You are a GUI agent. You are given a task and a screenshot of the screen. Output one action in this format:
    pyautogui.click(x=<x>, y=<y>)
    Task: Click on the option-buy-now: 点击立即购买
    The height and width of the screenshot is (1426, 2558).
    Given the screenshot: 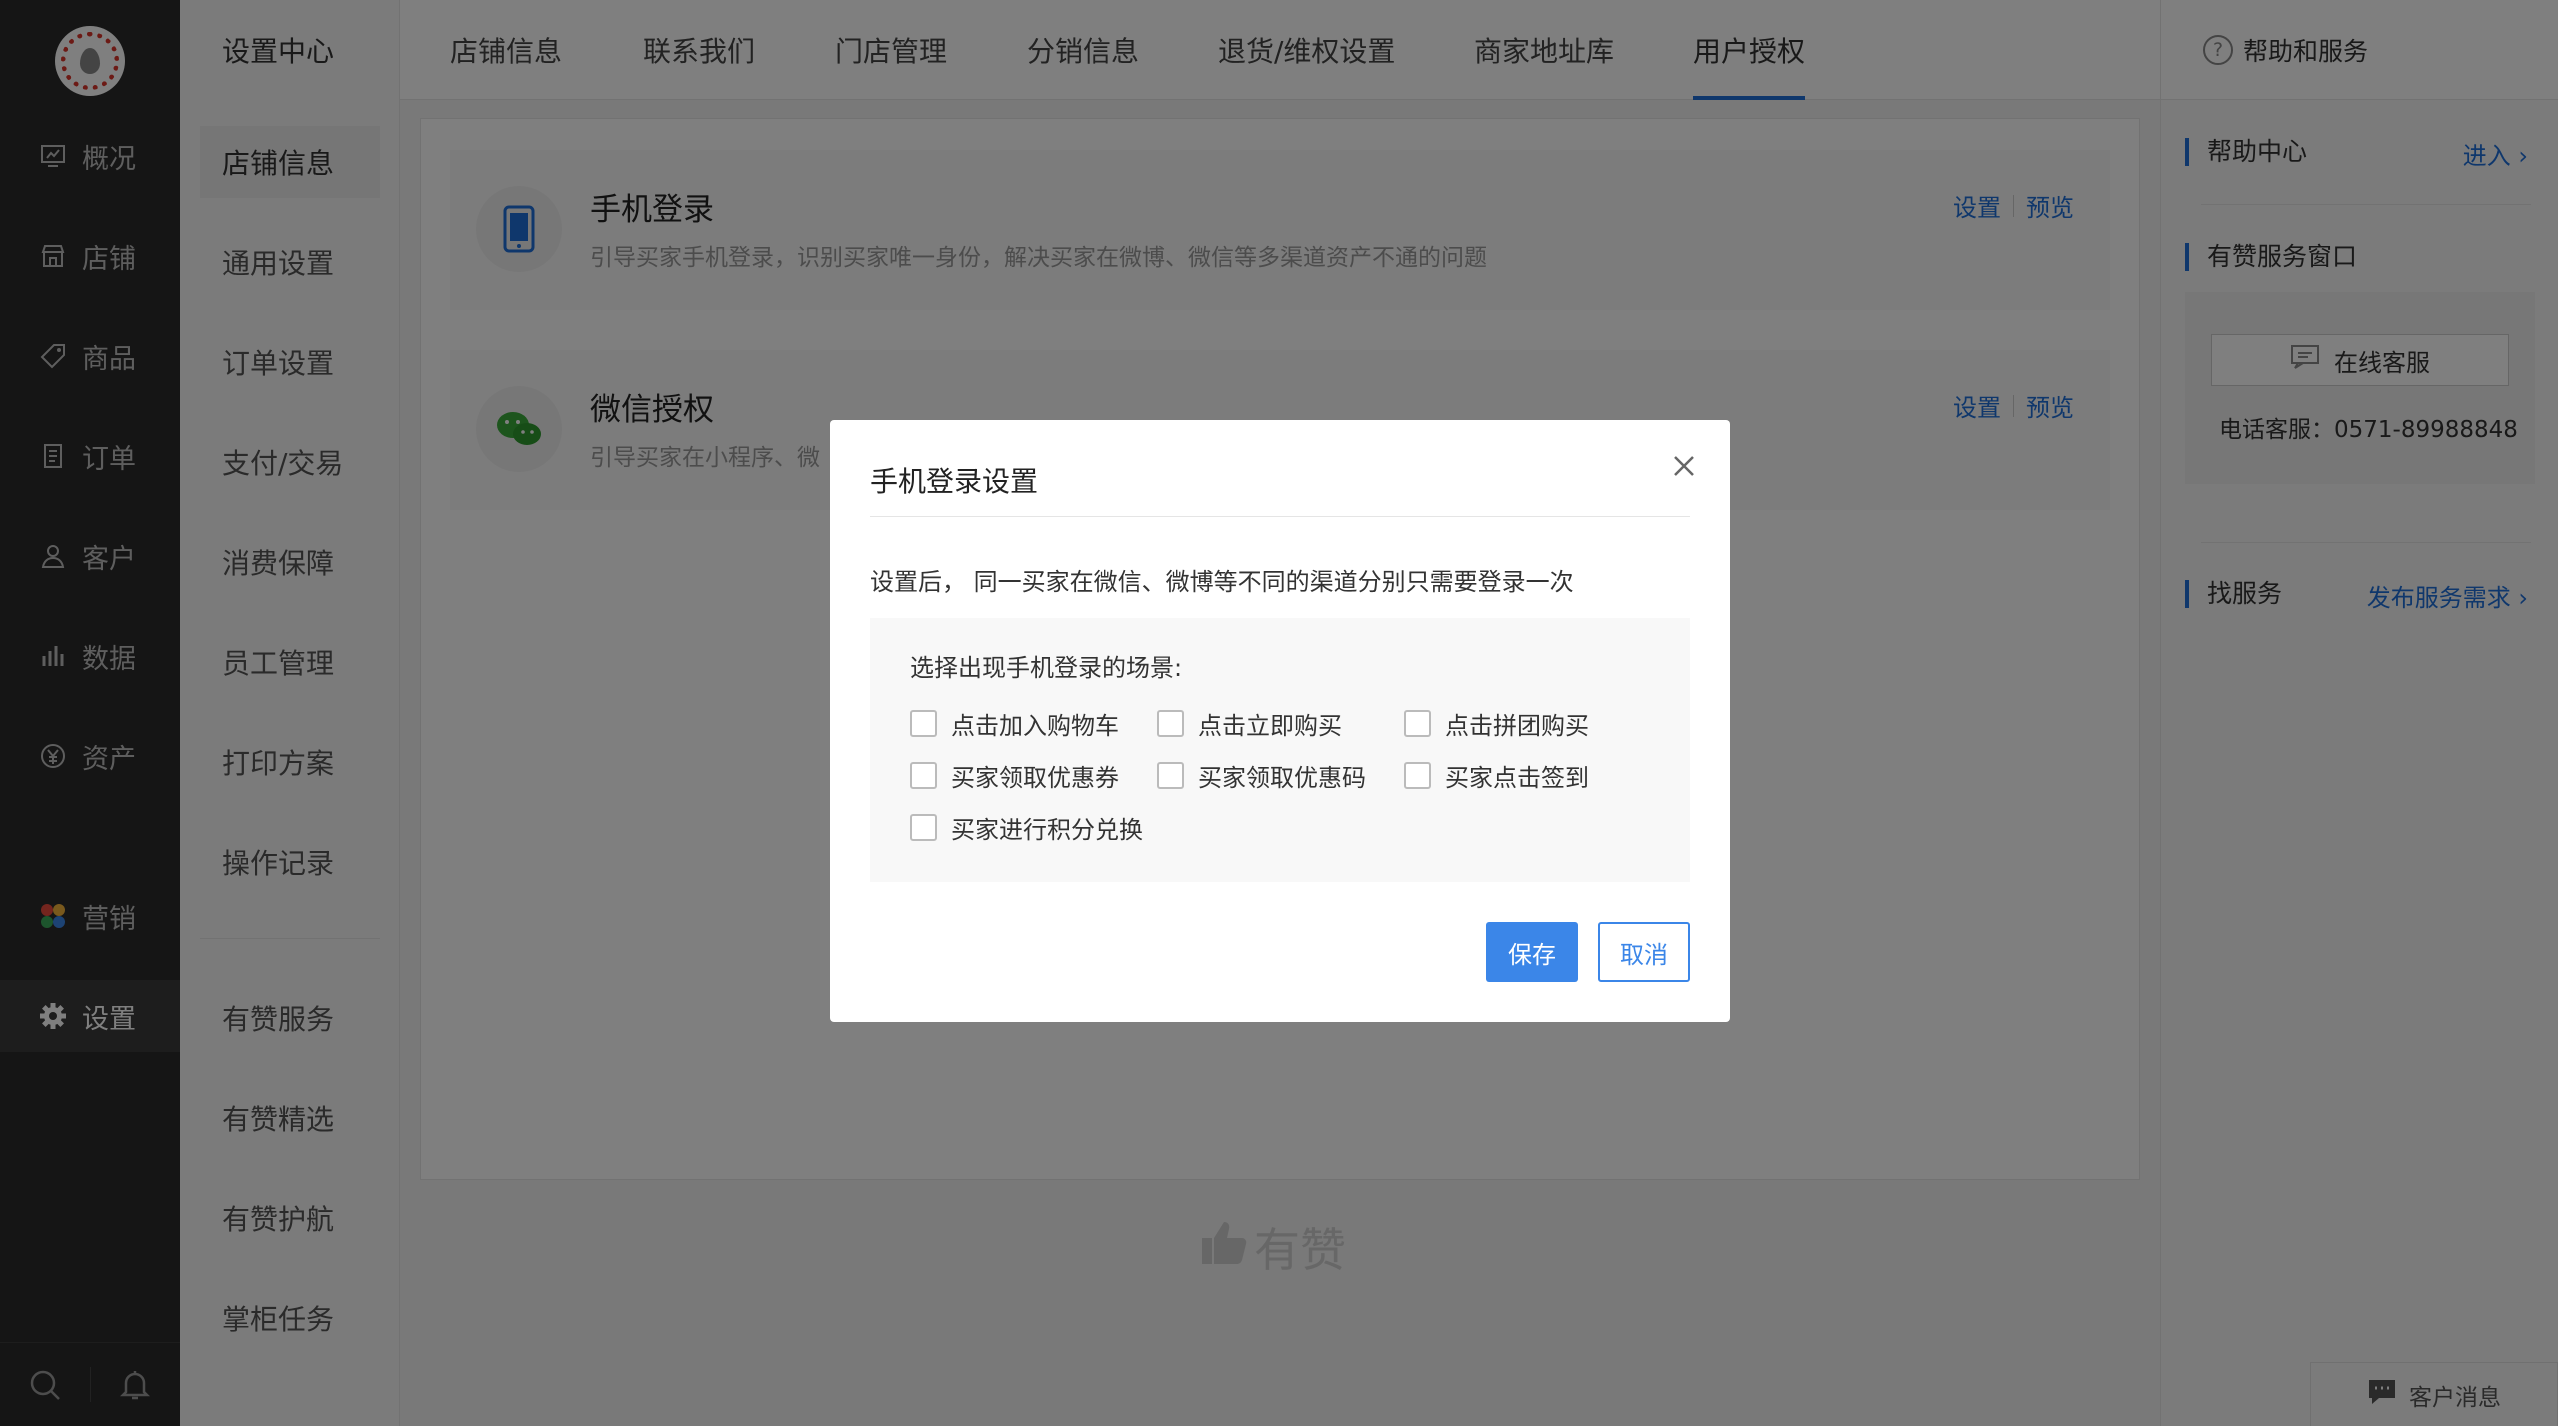 What is the action you would take?
    pyautogui.click(x=1249, y=723)
    